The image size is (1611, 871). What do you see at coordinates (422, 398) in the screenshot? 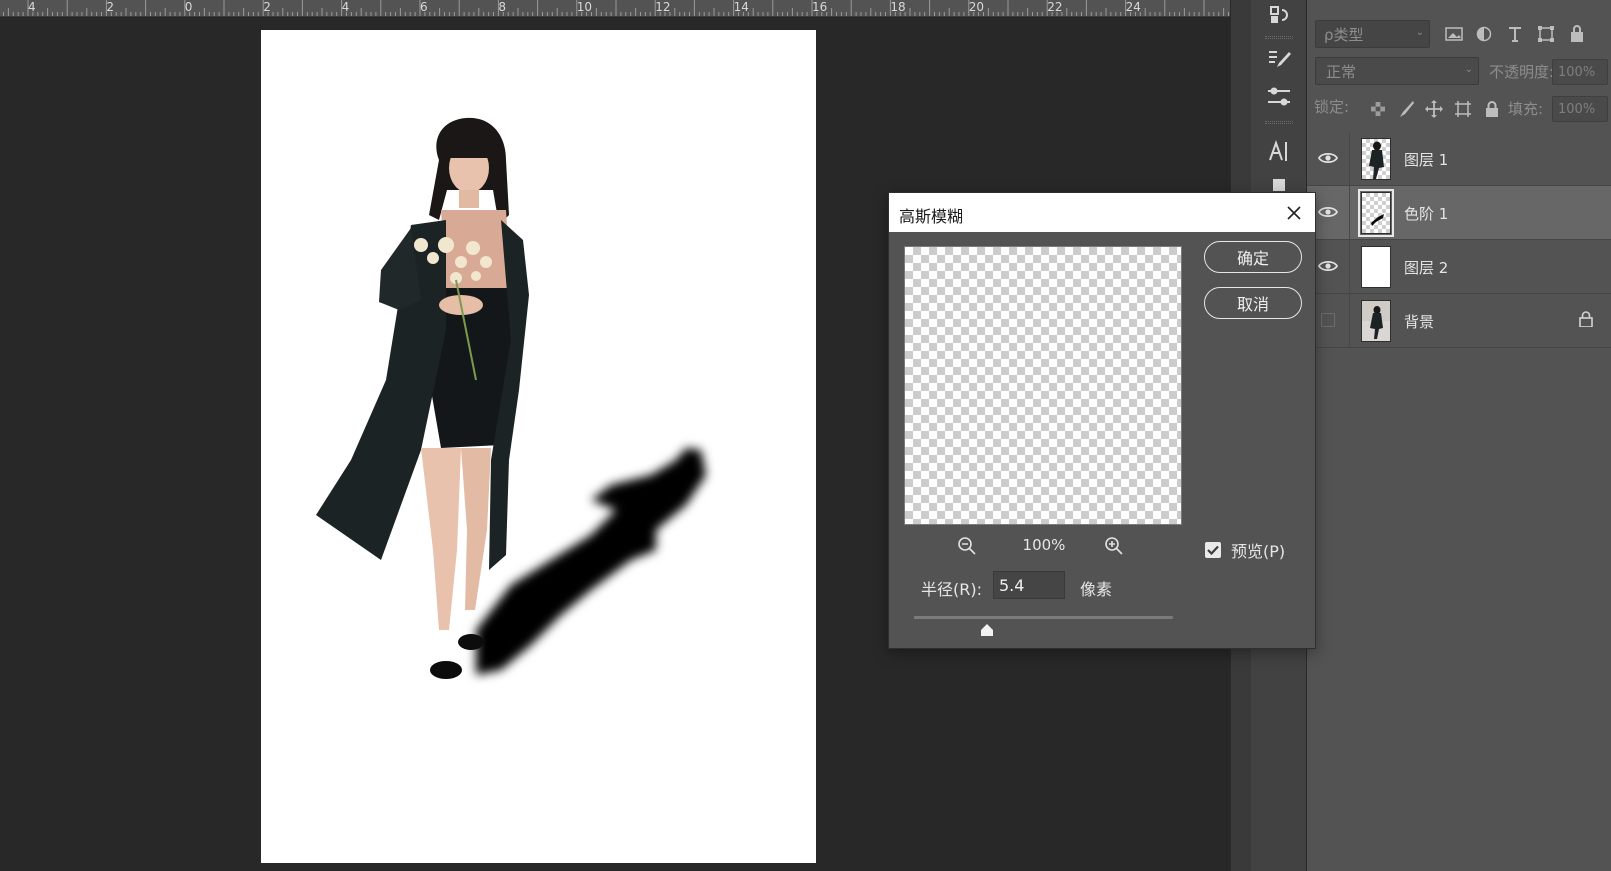
I see `woman-figure` at bounding box center [422, 398].